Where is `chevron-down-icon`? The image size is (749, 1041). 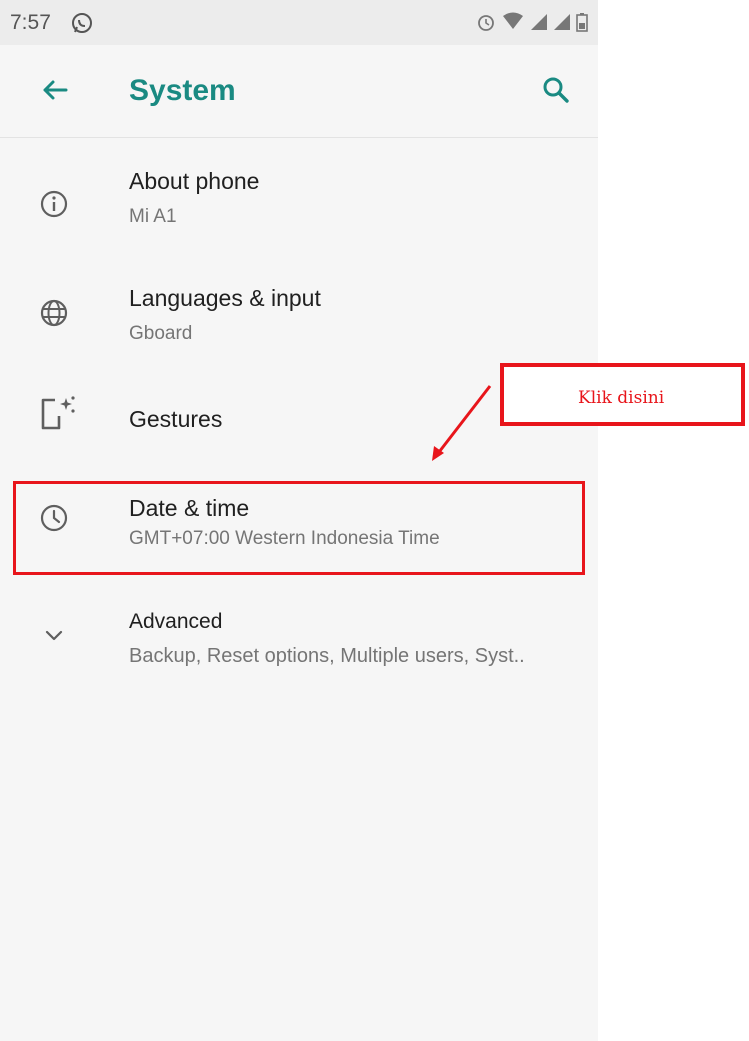 chevron-down-icon is located at coordinates (54, 638).